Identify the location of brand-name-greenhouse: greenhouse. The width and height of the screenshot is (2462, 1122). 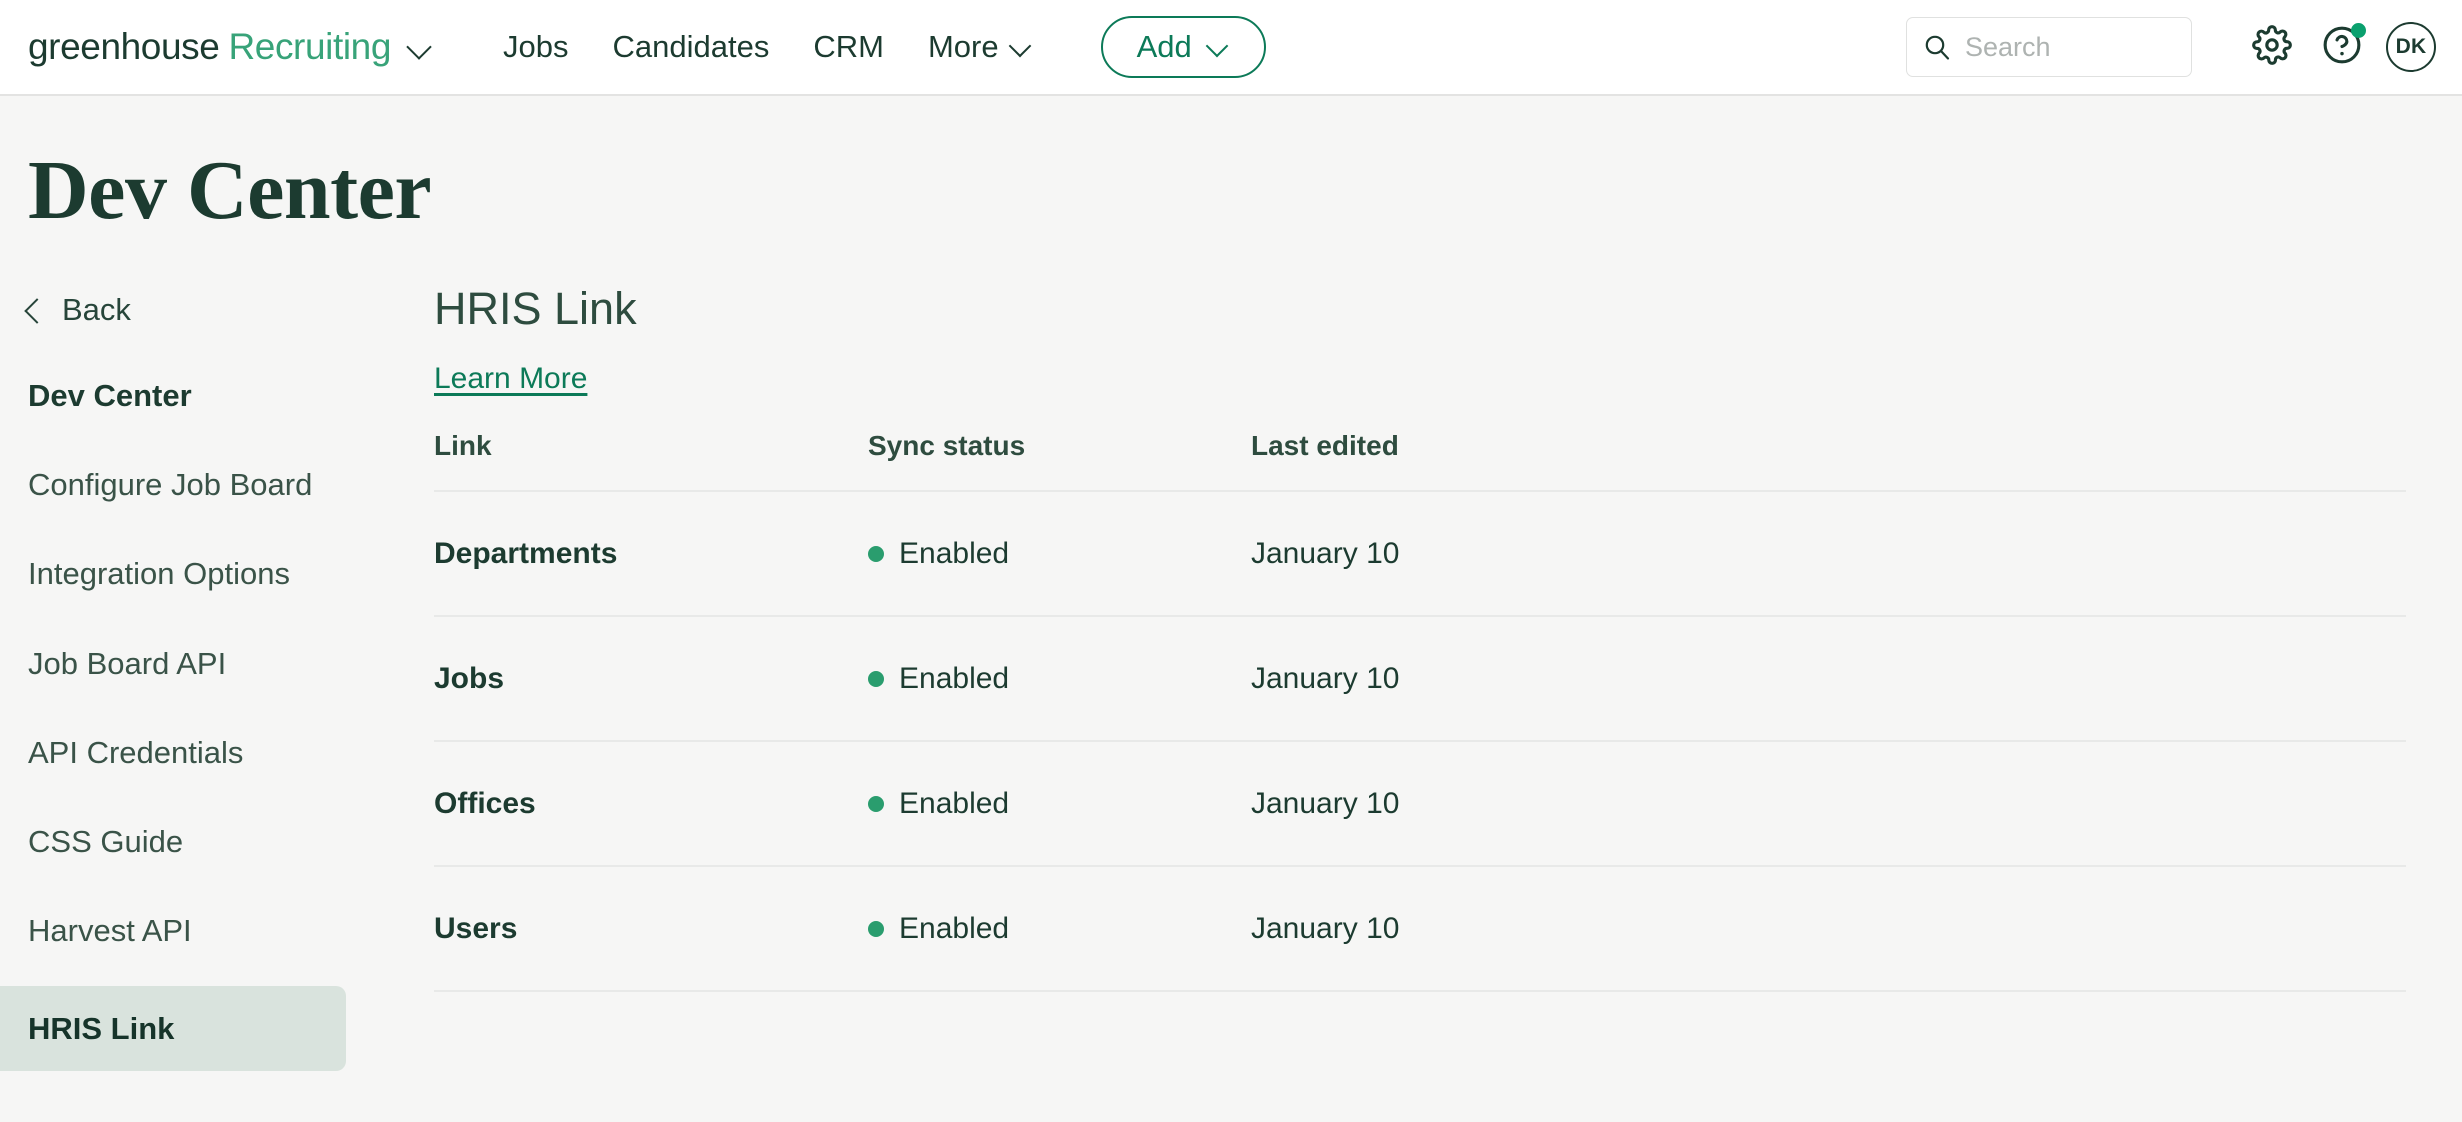
(124, 46).